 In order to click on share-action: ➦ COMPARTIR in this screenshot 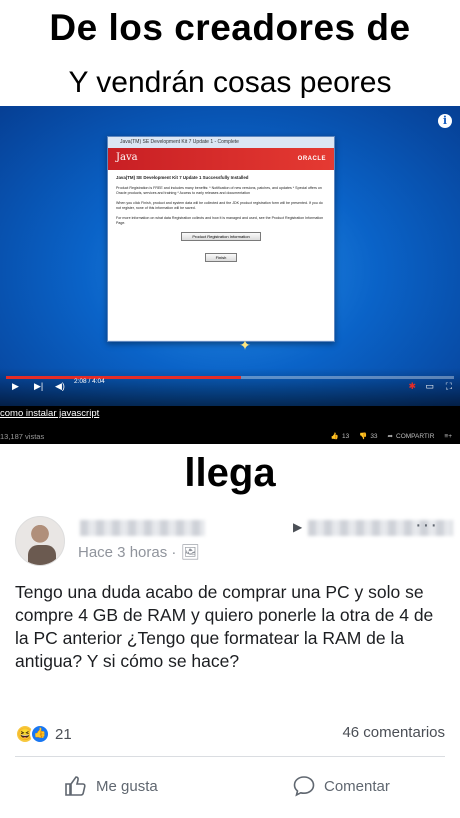, I will do `click(411, 436)`.